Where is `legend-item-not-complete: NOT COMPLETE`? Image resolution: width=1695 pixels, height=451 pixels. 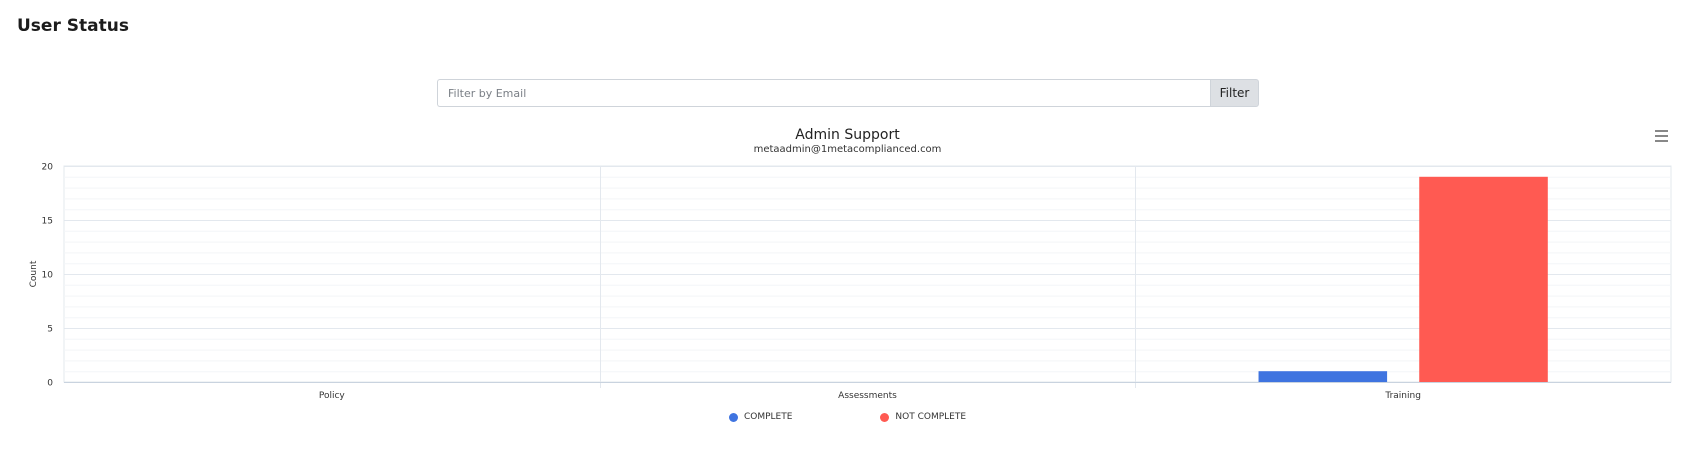 legend-item-not-complete: NOT COMPLETE is located at coordinates (923, 417).